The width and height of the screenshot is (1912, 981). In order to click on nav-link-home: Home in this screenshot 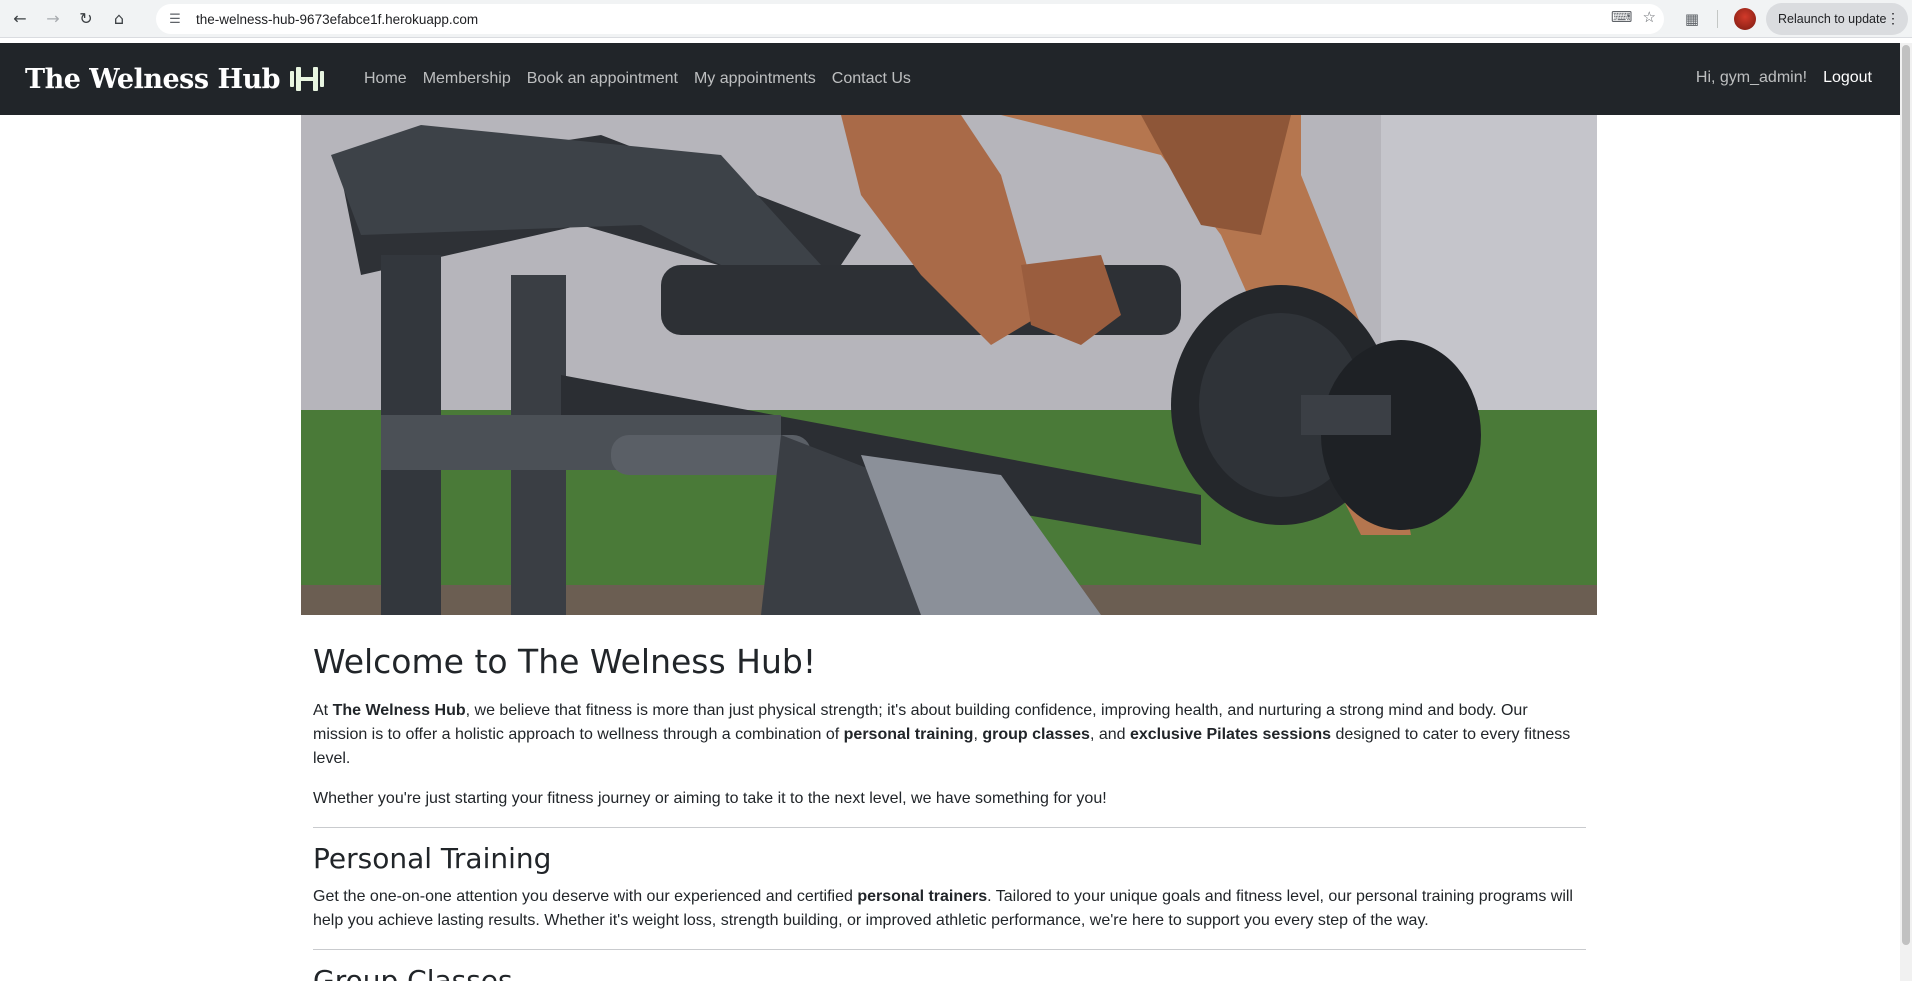, I will do `click(385, 79)`.